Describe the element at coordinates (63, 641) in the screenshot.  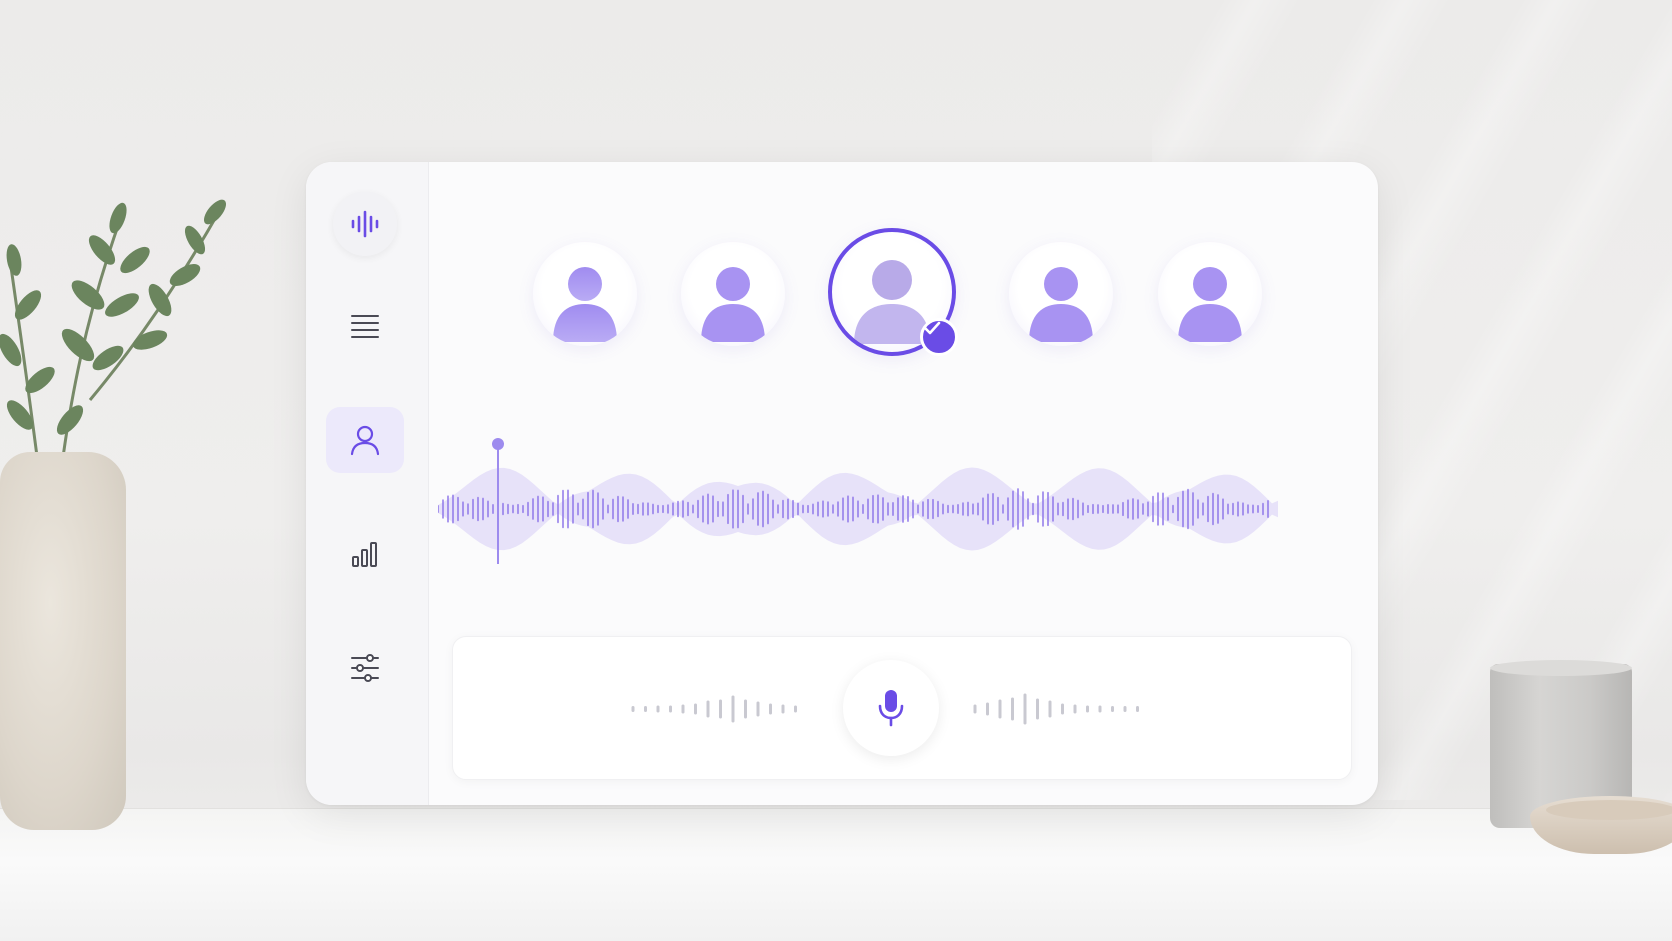
I see `vase-decor` at that location.